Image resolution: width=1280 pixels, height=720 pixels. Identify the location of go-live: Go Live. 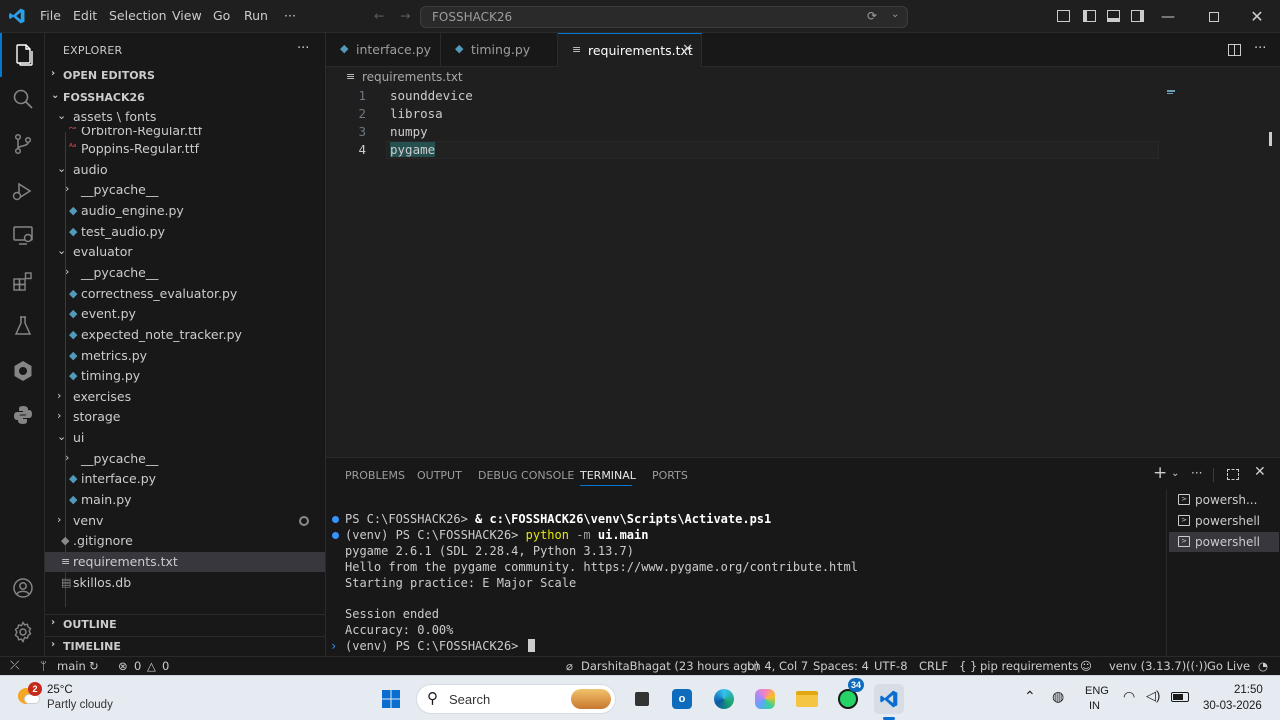
(1228, 666).